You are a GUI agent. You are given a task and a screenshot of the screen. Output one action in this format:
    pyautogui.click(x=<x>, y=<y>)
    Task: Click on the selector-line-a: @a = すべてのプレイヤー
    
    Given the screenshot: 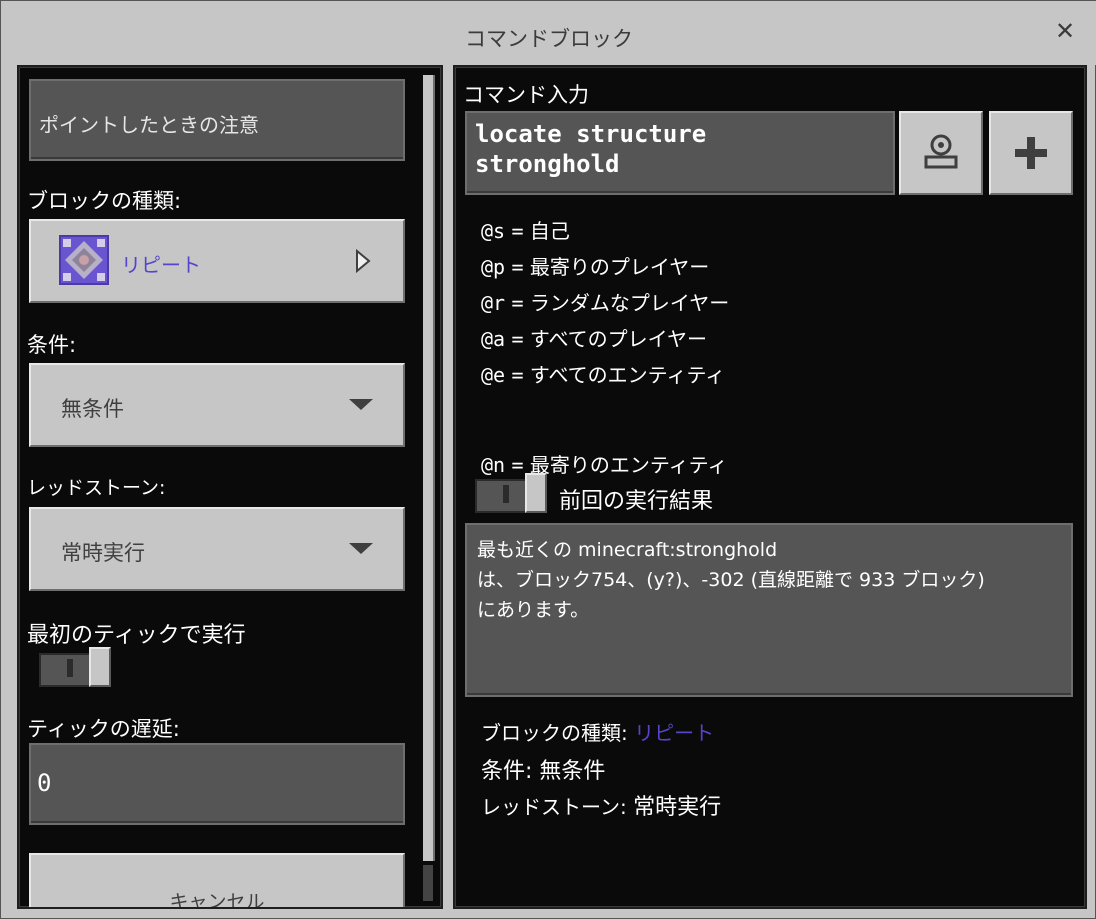 What is the action you would take?
    pyautogui.click(x=594, y=337)
    